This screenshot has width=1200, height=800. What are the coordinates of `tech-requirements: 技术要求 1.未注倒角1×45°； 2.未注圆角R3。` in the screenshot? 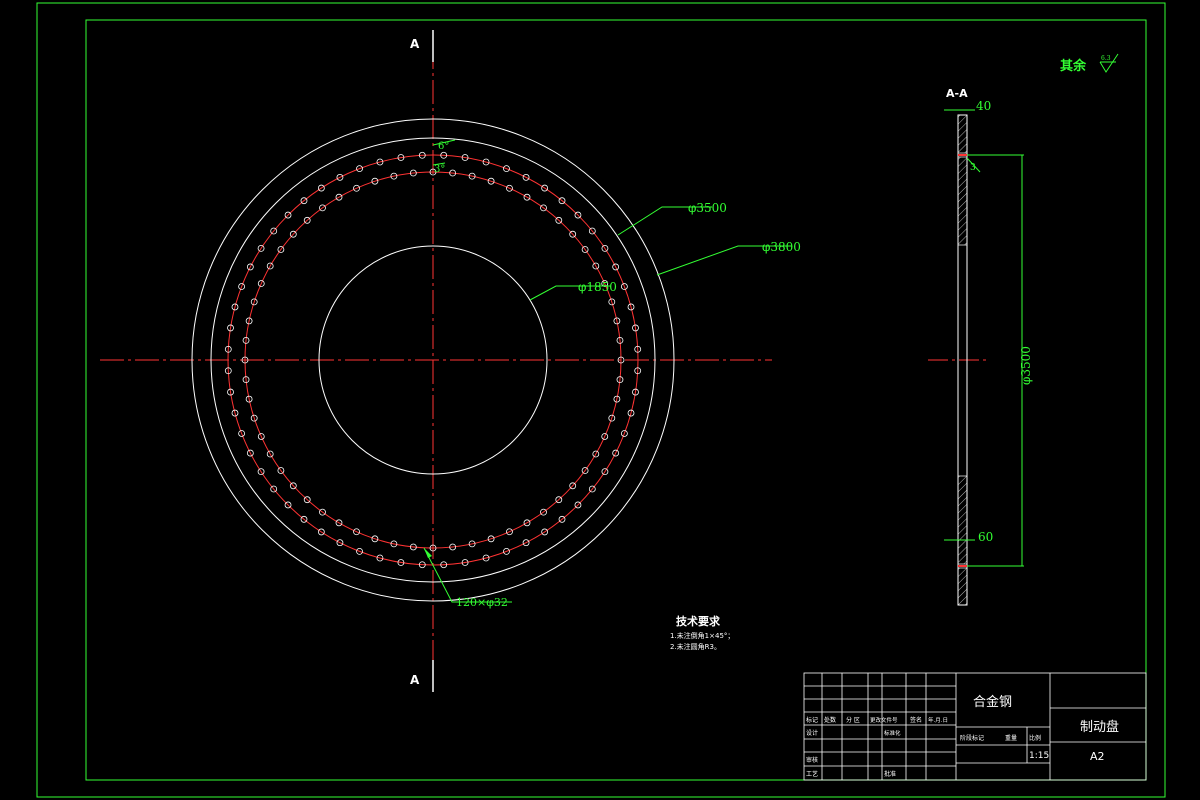 It's located at (702, 632).